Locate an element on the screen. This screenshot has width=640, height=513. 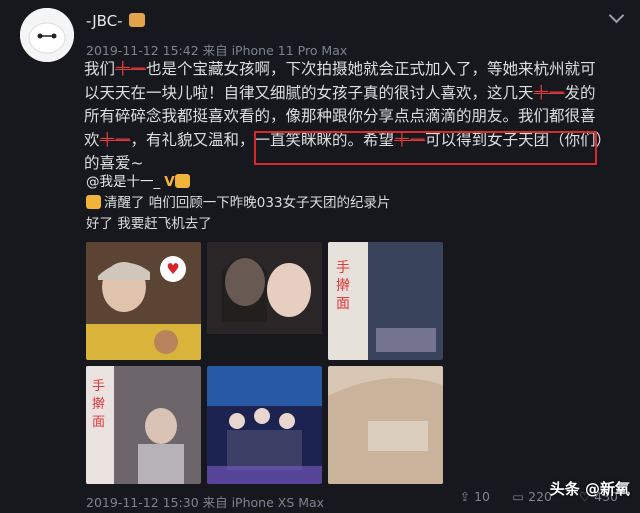
photo-6-image is located at coordinates (385, 425).